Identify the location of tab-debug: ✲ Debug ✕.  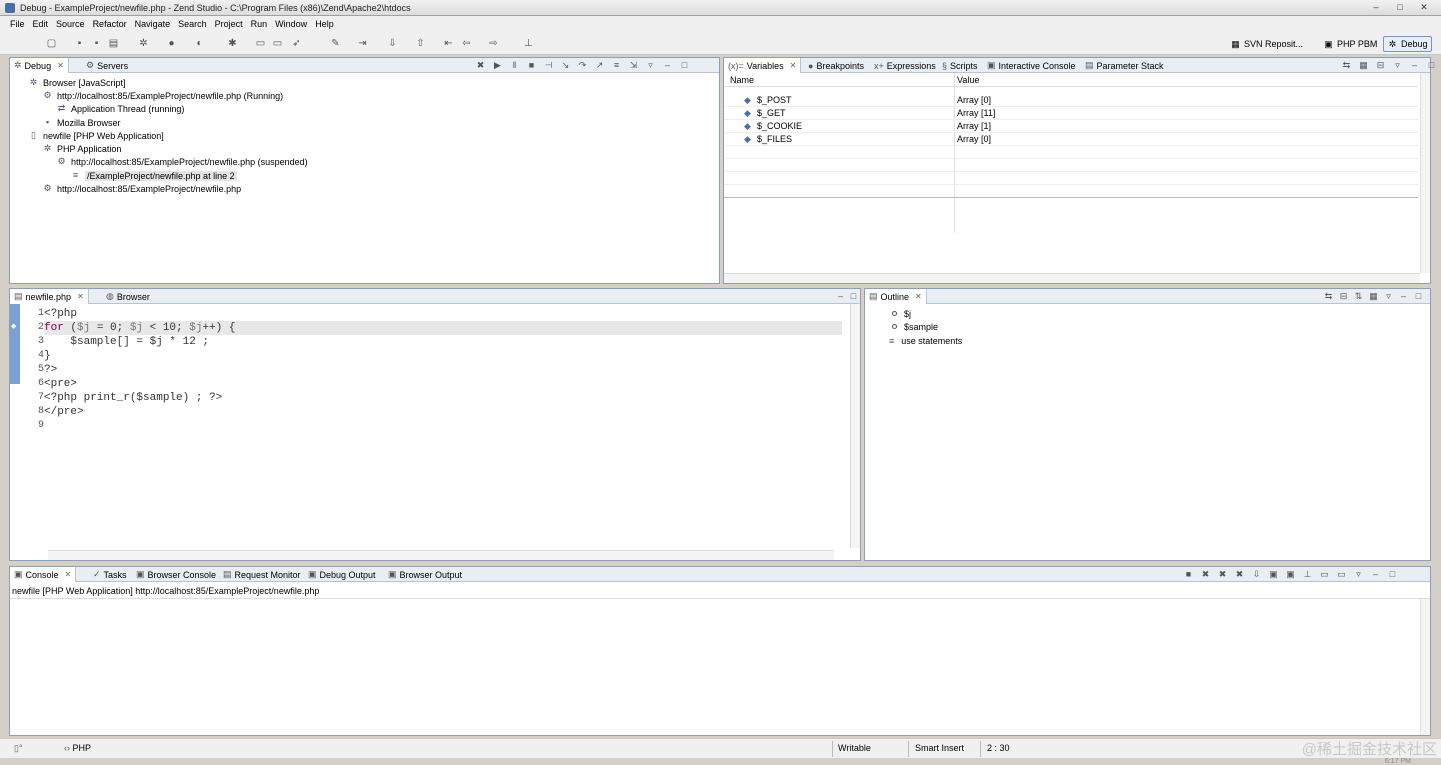
(39, 65).